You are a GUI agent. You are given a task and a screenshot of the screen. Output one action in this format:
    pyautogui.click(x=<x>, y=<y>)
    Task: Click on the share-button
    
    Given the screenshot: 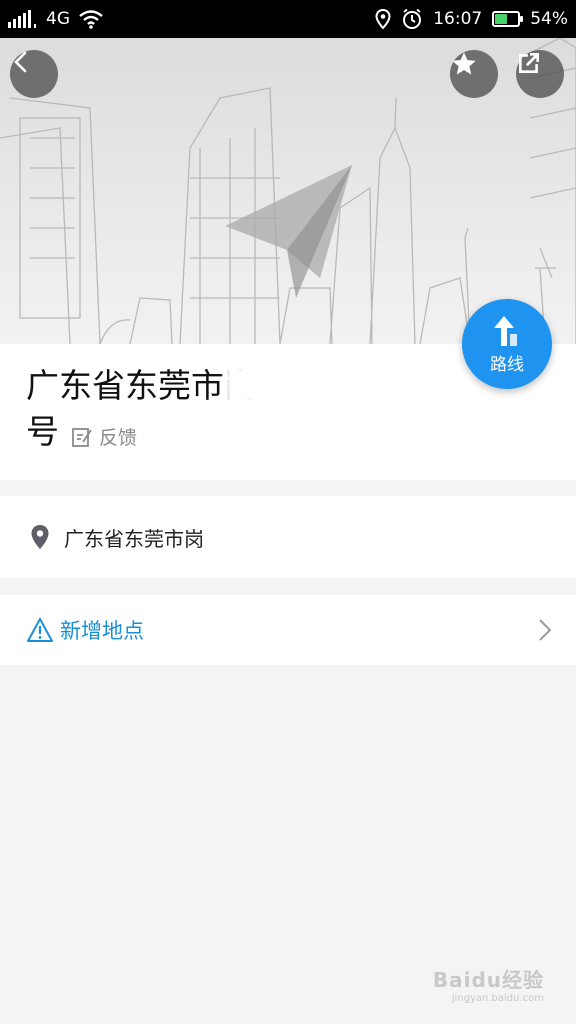 What is the action you would take?
    pyautogui.click(x=540, y=74)
    